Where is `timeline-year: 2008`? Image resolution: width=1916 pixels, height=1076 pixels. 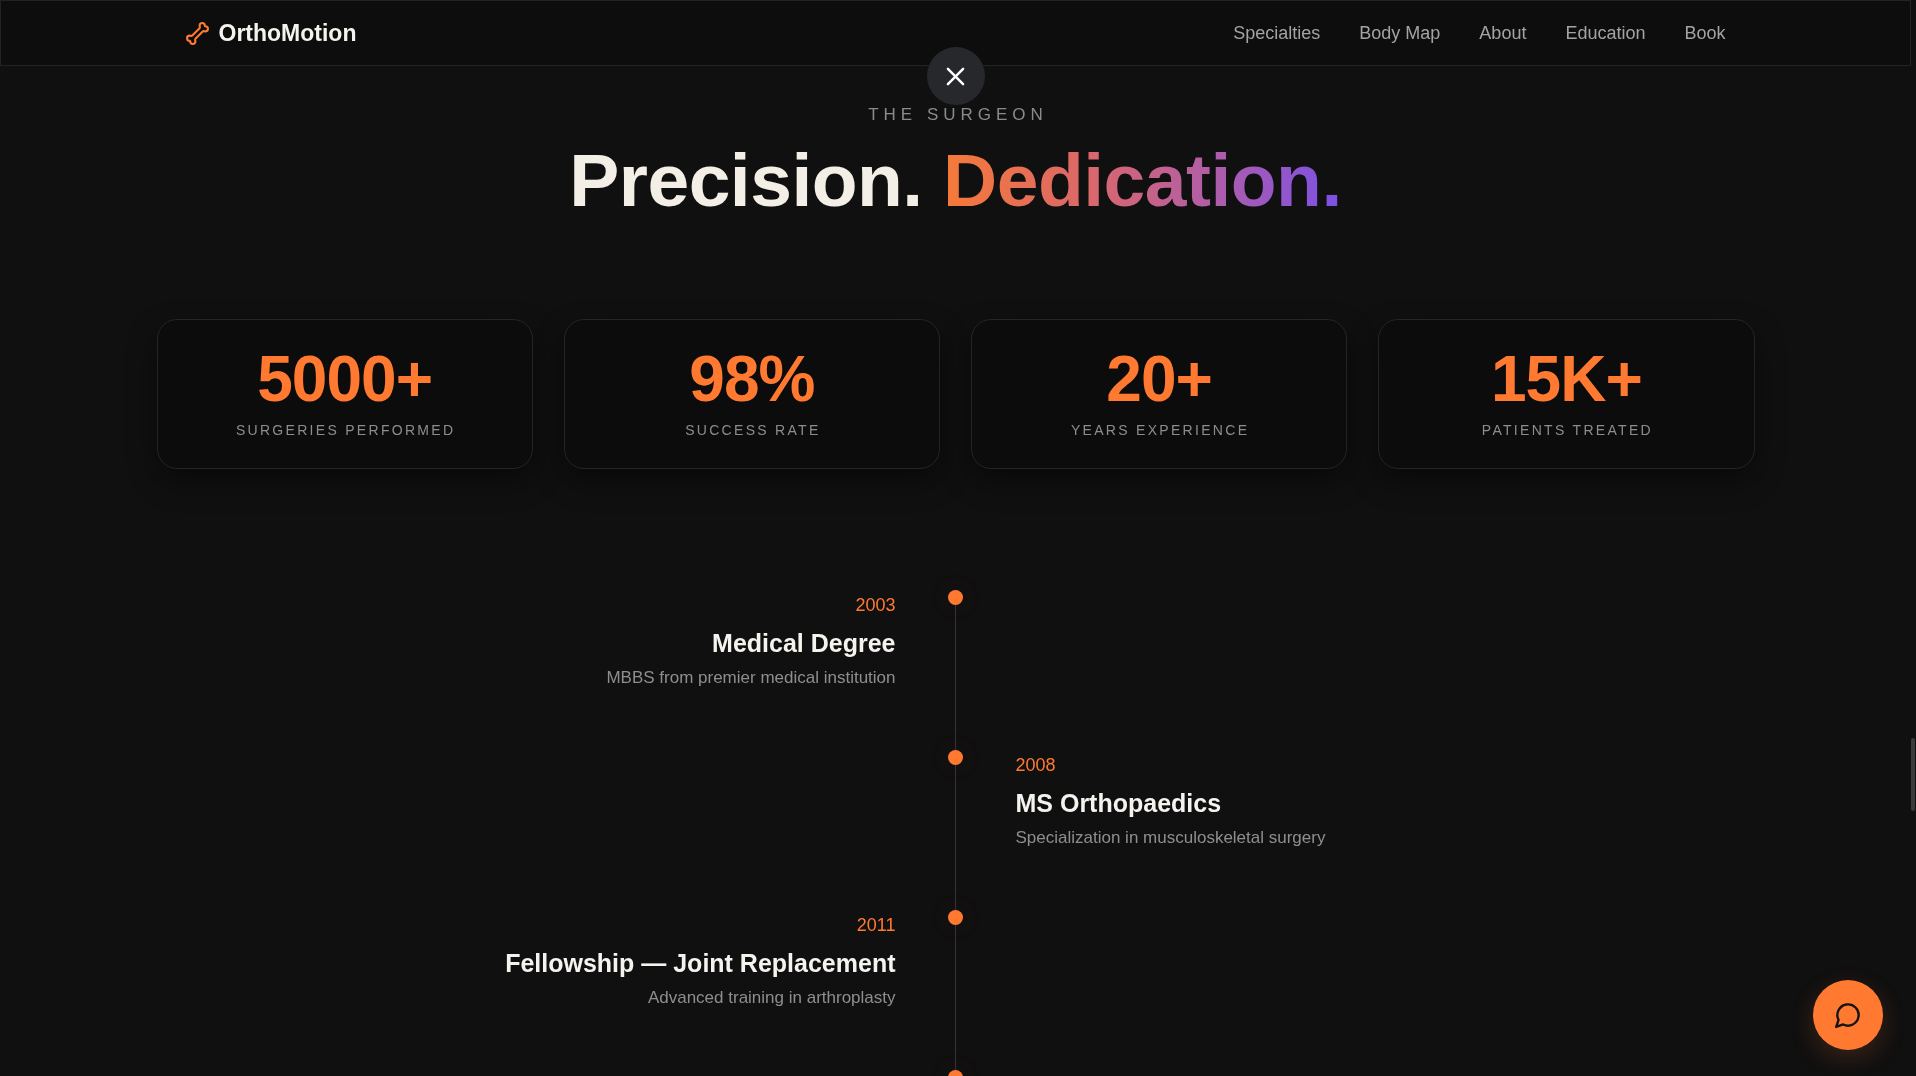
timeline-year: 2008 is located at coordinates (1036, 765).